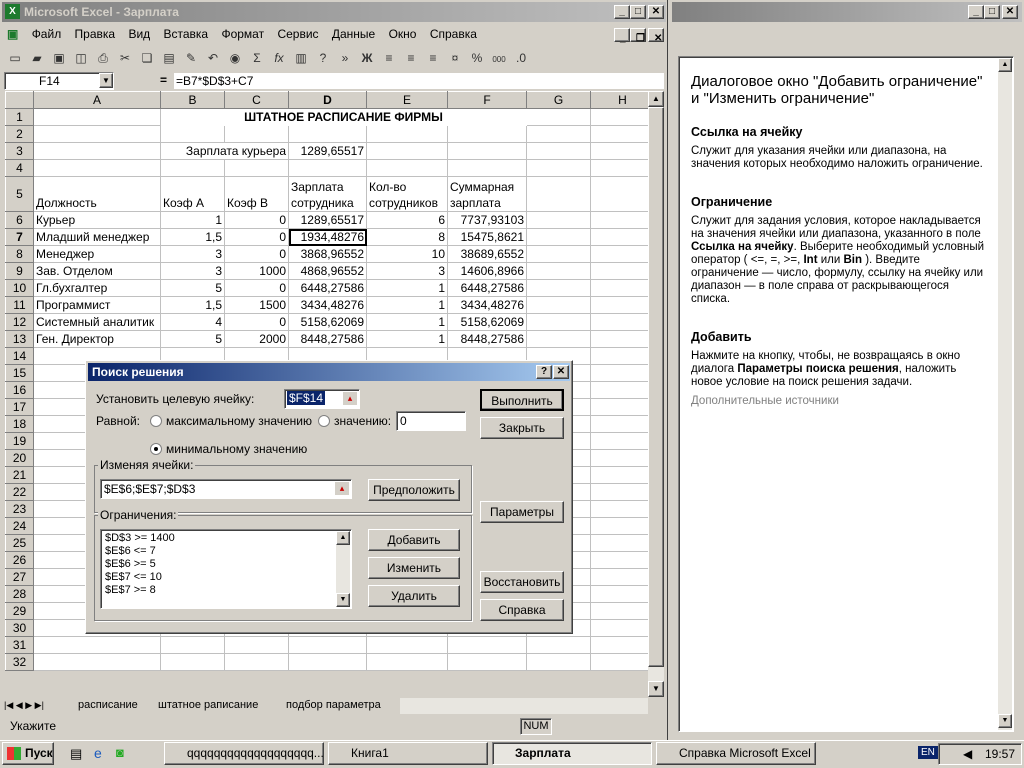 The width and height of the screenshot is (1024, 768). What do you see at coordinates (242, 34) in the screenshot?
I see `menu-format: Формат` at bounding box center [242, 34].